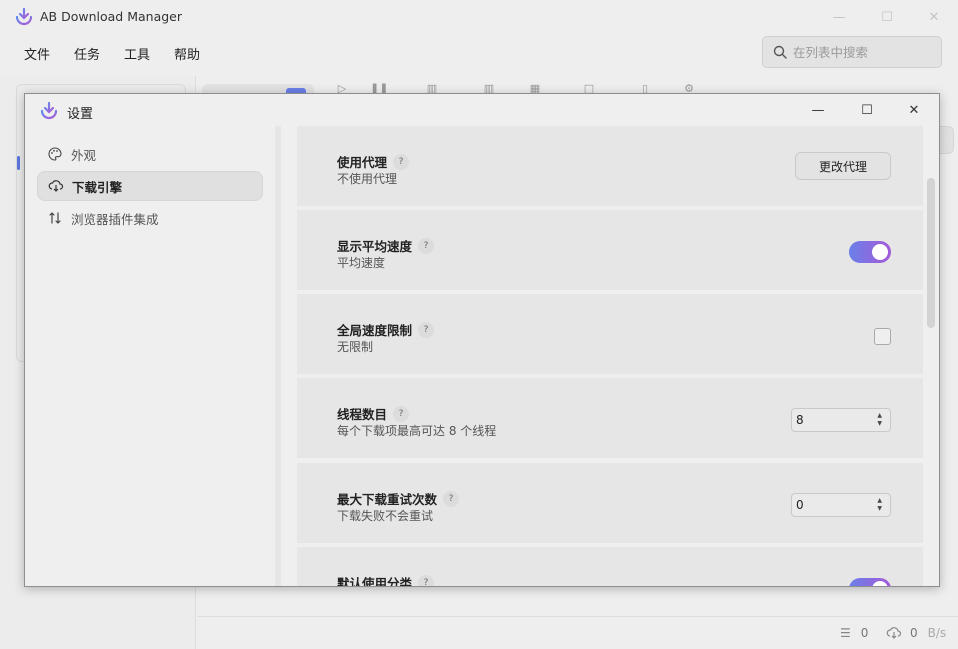 The image size is (958, 649). Describe the element at coordinates (610, 251) in the screenshot. I see `setting-row-average-speed: 显示平均速度 ? 平均速度` at that location.